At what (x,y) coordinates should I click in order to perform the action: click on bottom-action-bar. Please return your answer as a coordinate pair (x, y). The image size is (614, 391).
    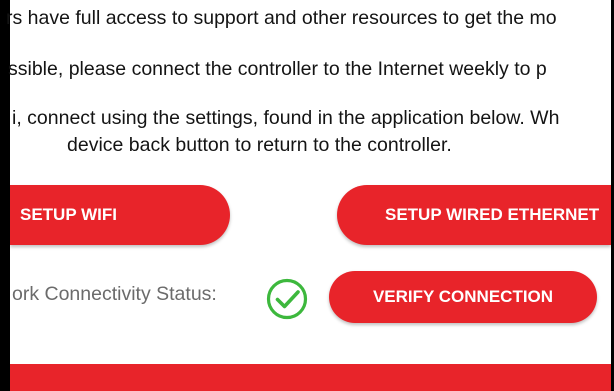
    Looking at the image, I should click on (310, 377).